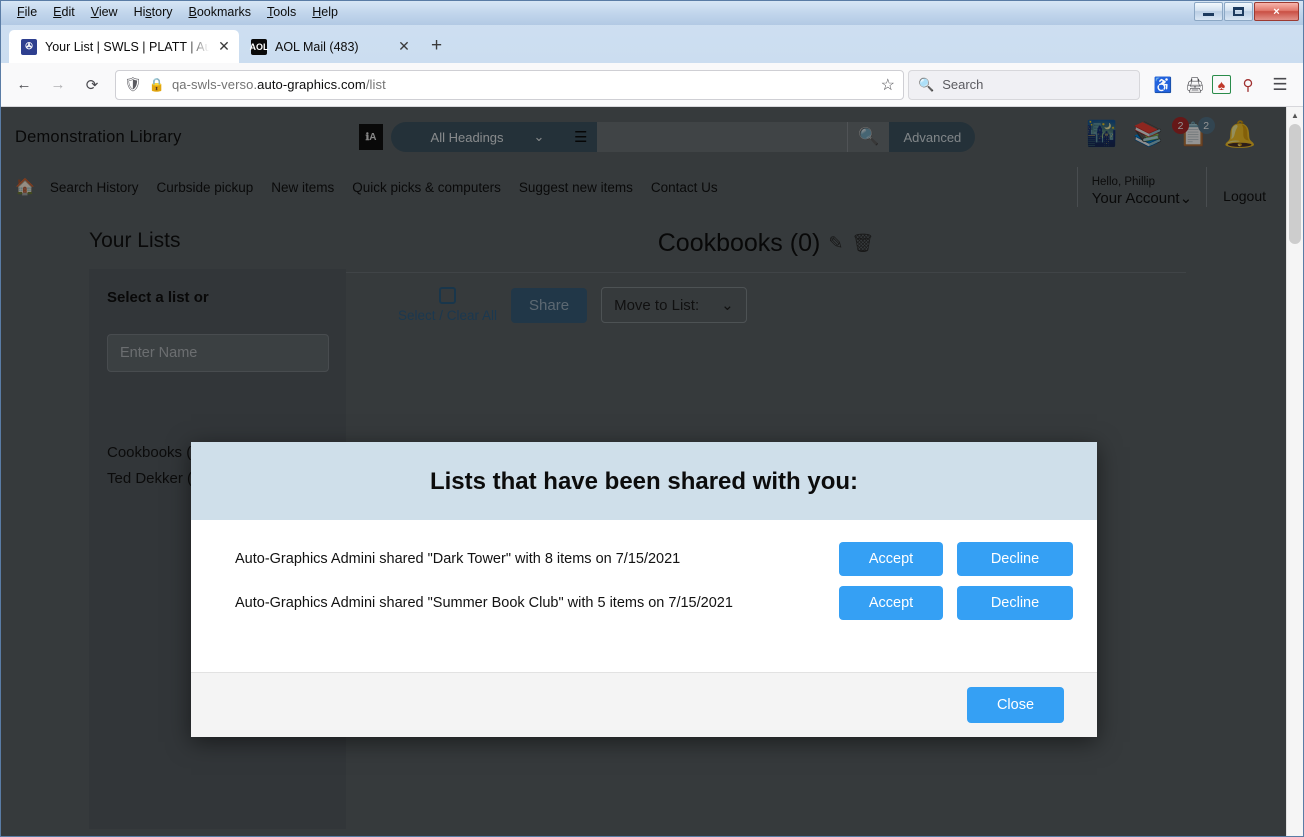 Image resolution: width=1304 pixels, height=837 pixels. I want to click on menu-help: Help, so click(325, 12).